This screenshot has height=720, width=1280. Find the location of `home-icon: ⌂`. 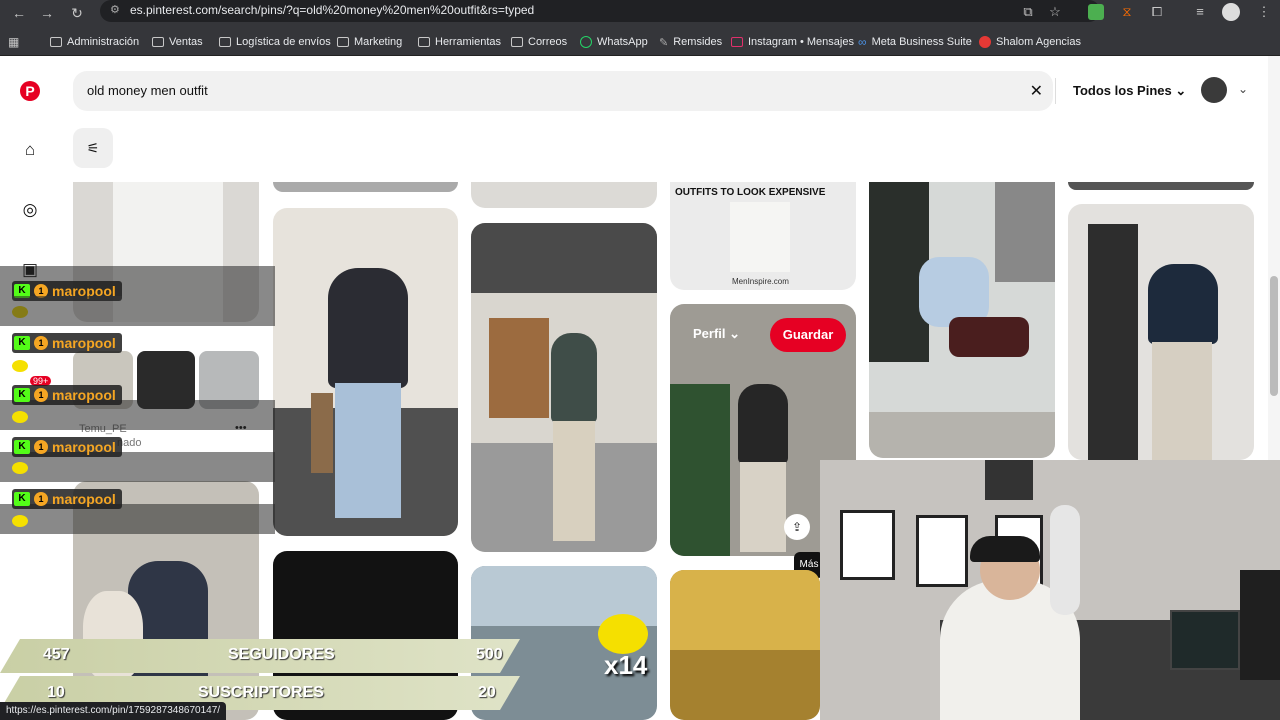

home-icon: ⌂ is located at coordinates (30, 150).